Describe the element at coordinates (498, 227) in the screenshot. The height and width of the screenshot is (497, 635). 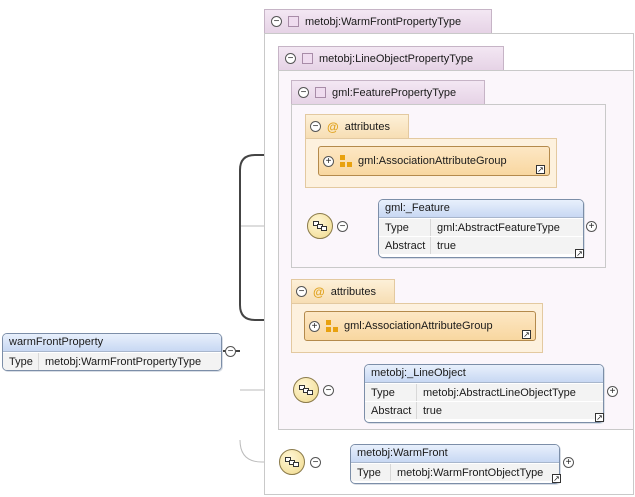
I see `row-value: gml:AbstractFeatureType` at that location.